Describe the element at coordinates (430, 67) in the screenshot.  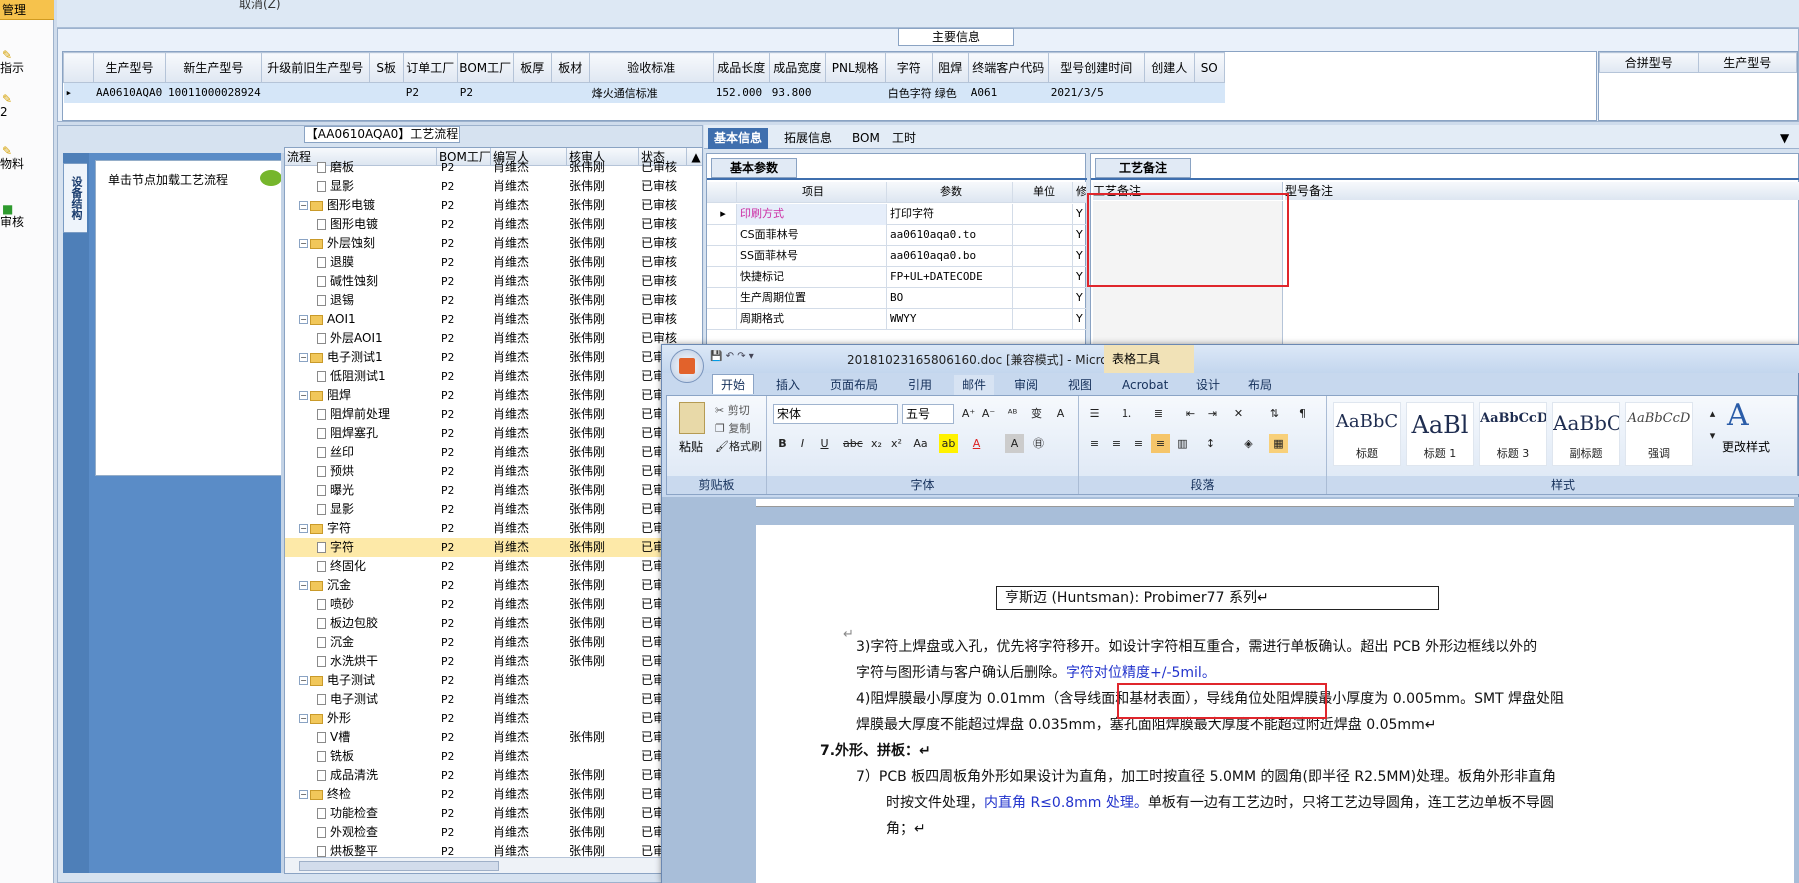
I see `column-header: 订单工厂` at that location.